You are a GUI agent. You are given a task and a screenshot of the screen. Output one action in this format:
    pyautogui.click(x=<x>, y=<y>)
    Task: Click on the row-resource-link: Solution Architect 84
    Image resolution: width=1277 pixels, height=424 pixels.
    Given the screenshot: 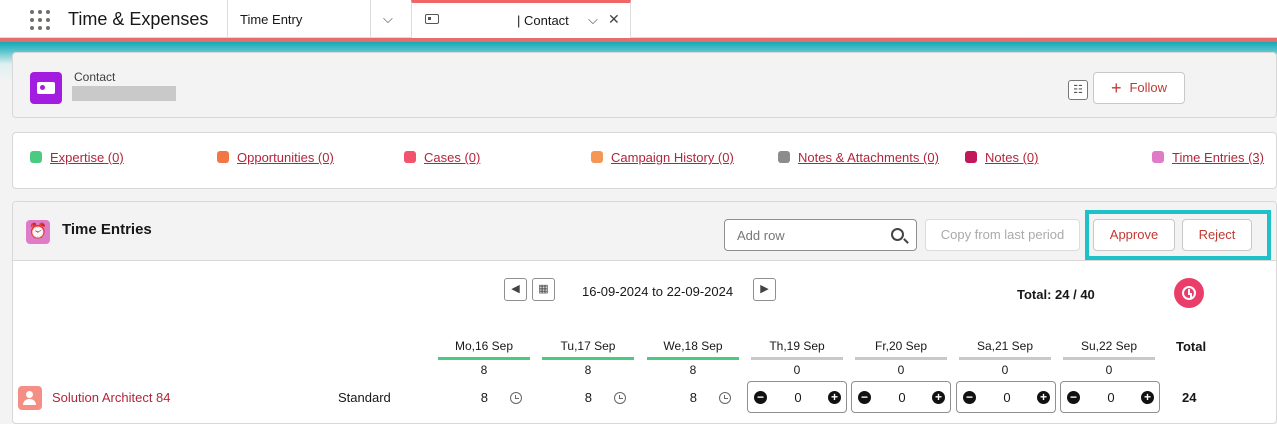 What is the action you would take?
    pyautogui.click(x=111, y=397)
    